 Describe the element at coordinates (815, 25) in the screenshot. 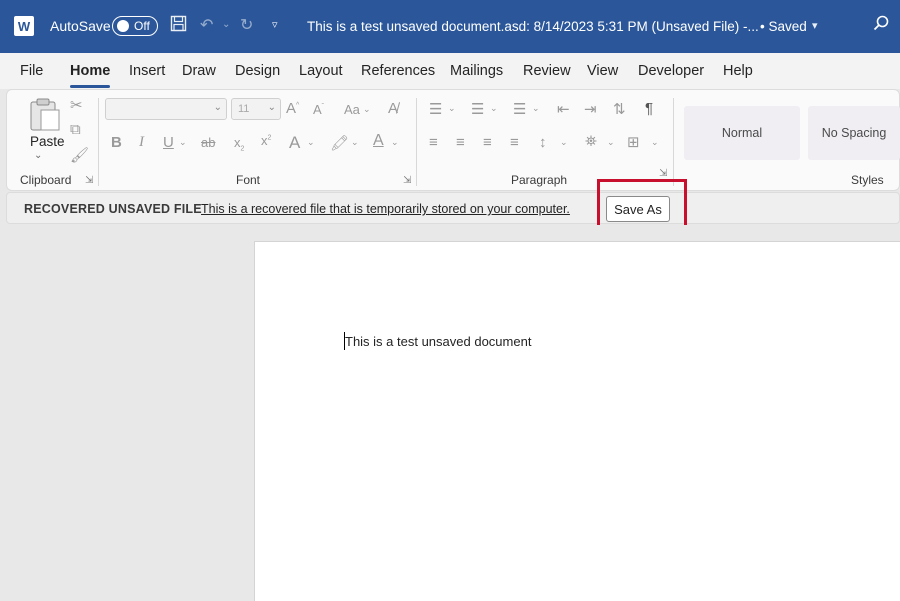

I see `saved-dropdown-icon: ▾` at that location.